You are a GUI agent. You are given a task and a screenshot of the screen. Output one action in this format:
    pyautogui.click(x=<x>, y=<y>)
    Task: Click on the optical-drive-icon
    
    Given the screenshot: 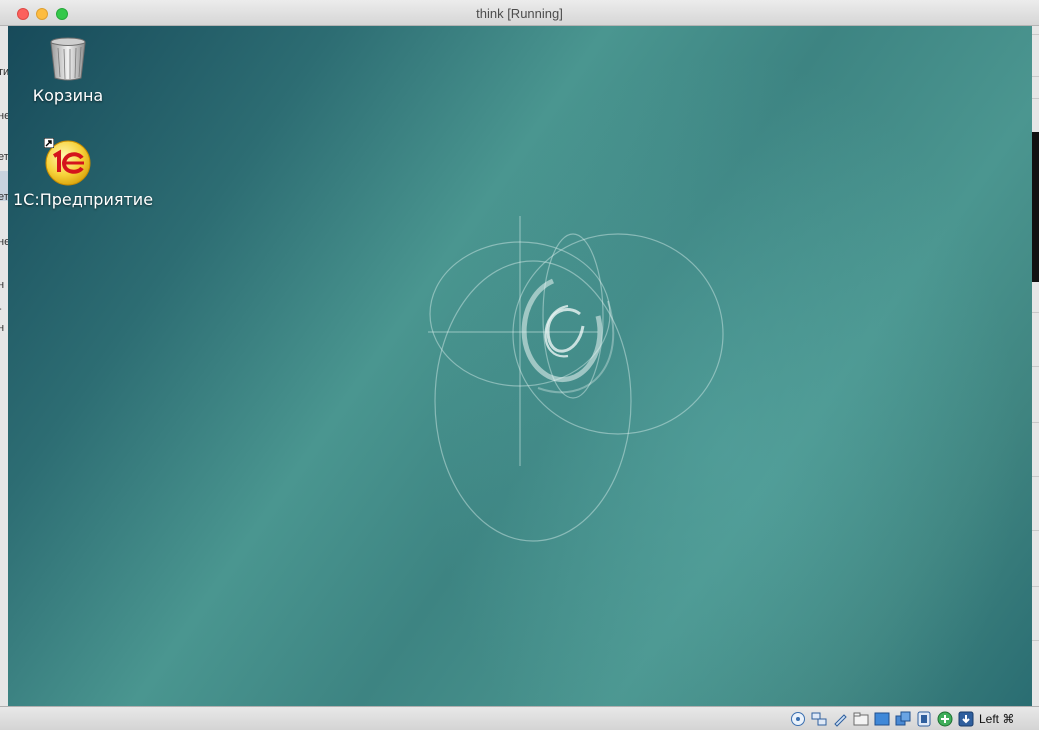 What is the action you would take?
    pyautogui.click(x=798, y=719)
    